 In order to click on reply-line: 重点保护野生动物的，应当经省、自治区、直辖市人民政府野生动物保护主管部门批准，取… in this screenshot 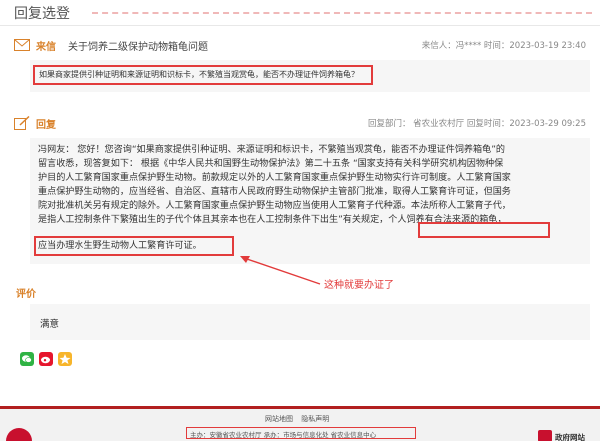, I will do `click(274, 192)`.